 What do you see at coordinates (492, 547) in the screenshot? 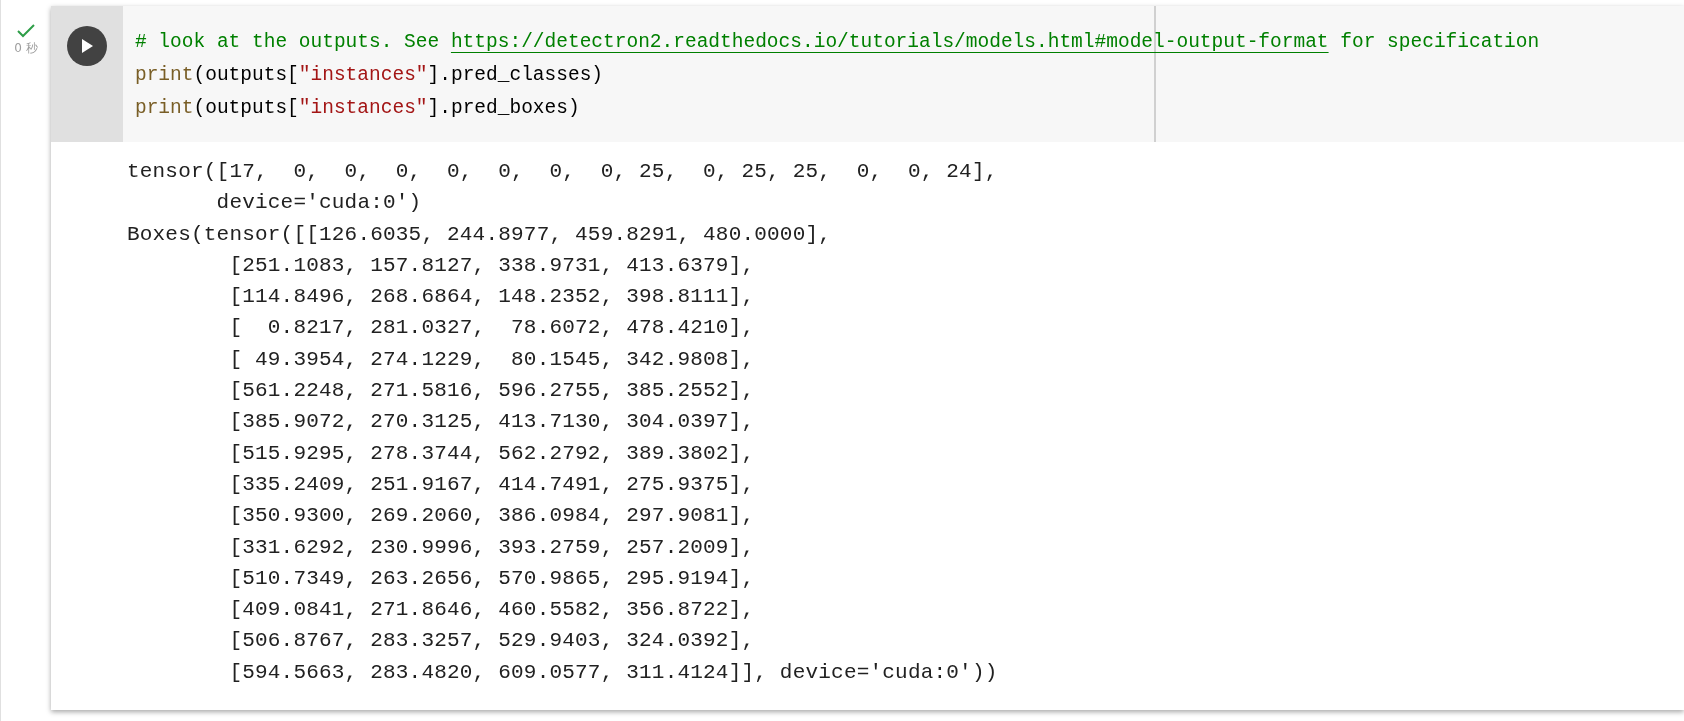
I see `output-line: [331.6292, 230.9996, 393.2759, 257.2009],` at bounding box center [492, 547].